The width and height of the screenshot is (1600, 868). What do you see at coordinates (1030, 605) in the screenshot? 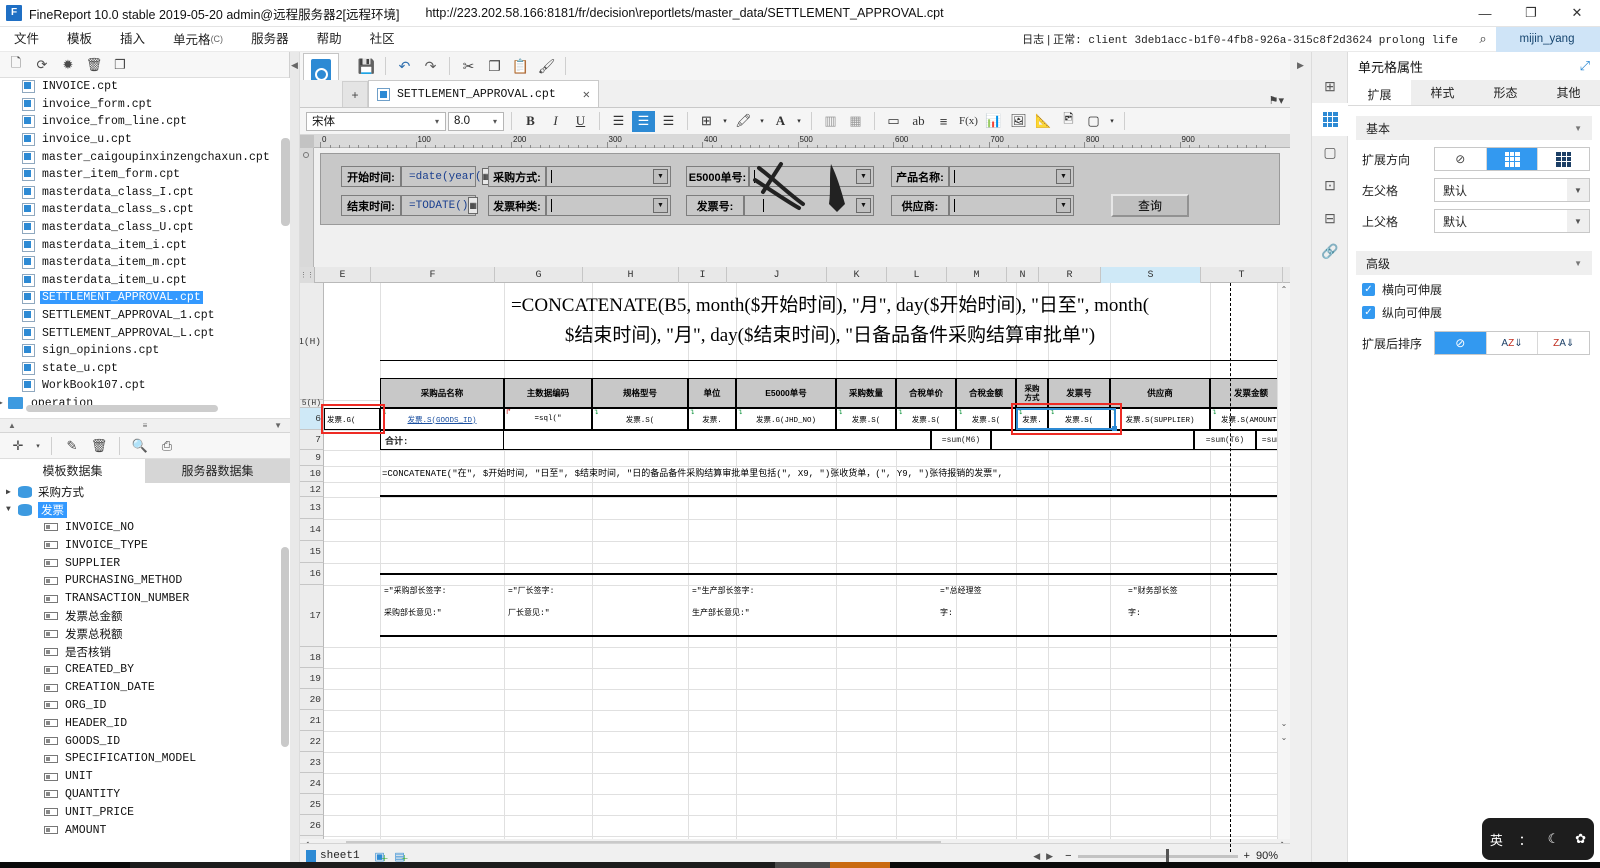
I see `signature-cell: ="总经理签 字:` at bounding box center [1030, 605].